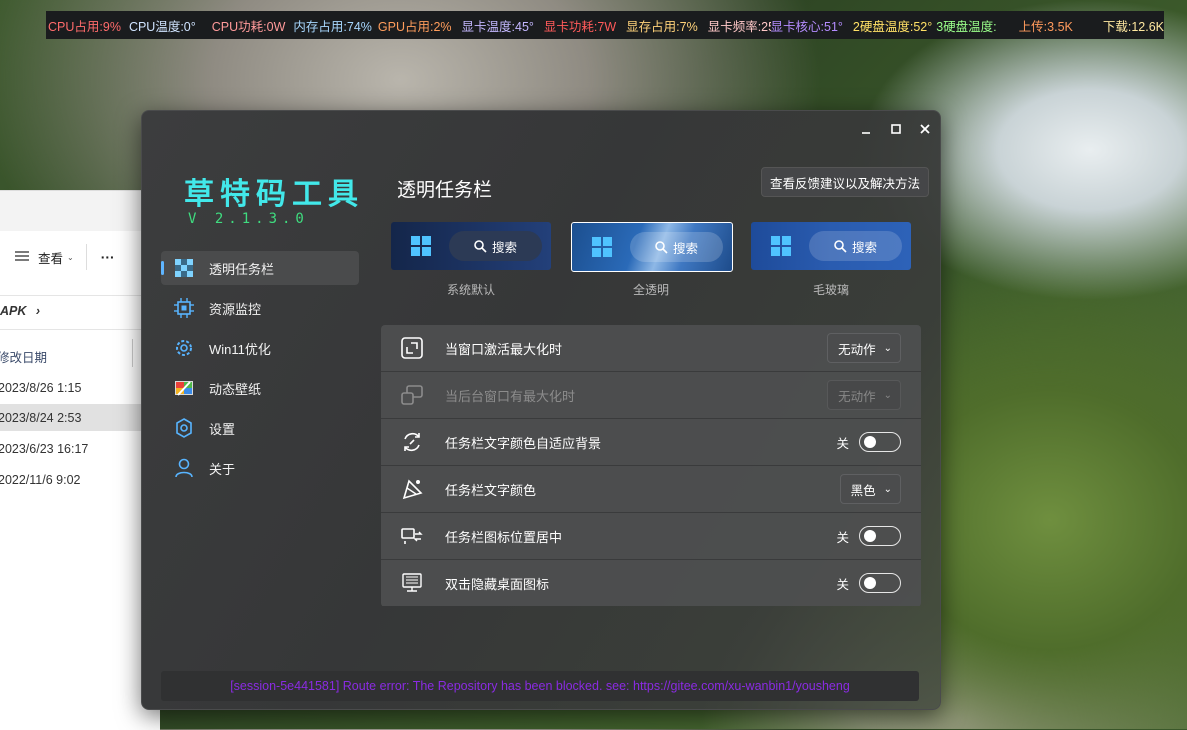 The image size is (1187, 730). Describe the element at coordinates (504, 537) in the screenshot. I see `setting-label: 任务栏图标位置居中` at that location.